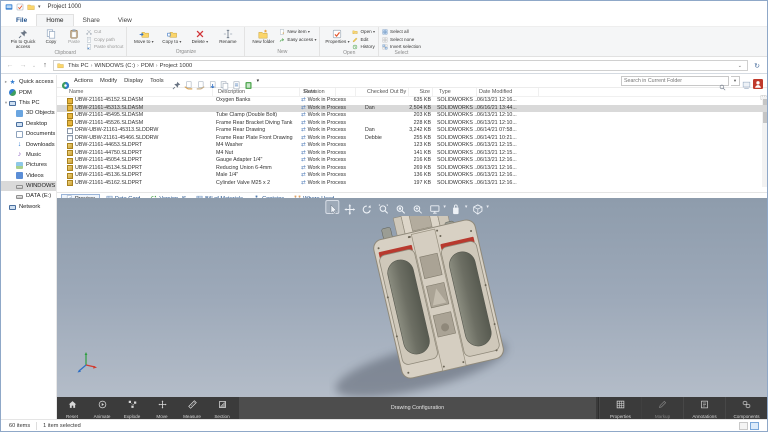 This screenshot has height=432, width=768. Describe the element at coordinates (133, 81) in the screenshot. I see `menu-display: Display` at that location.